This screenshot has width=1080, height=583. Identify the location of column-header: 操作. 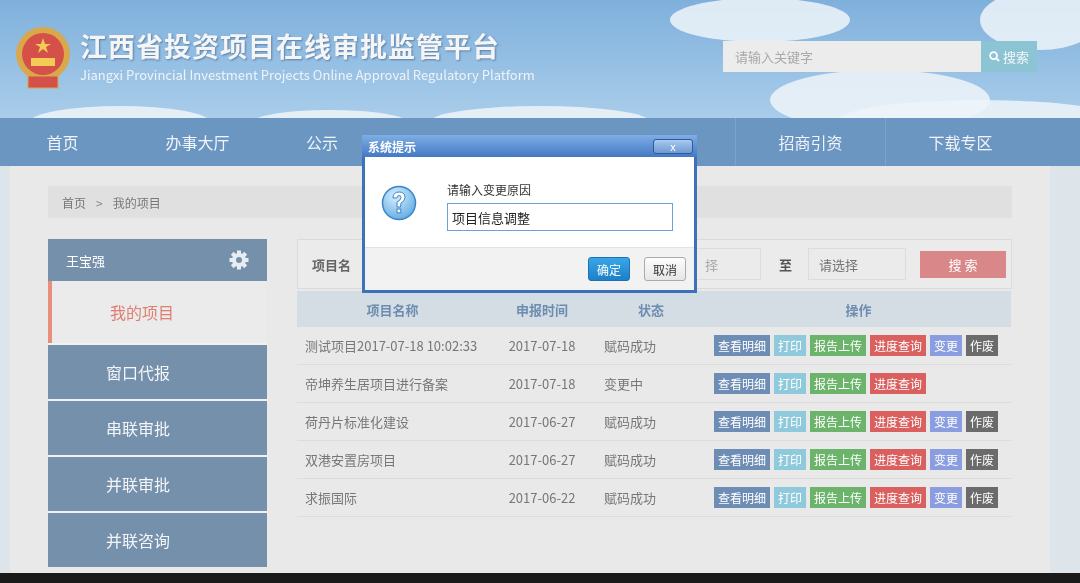
(858, 309).